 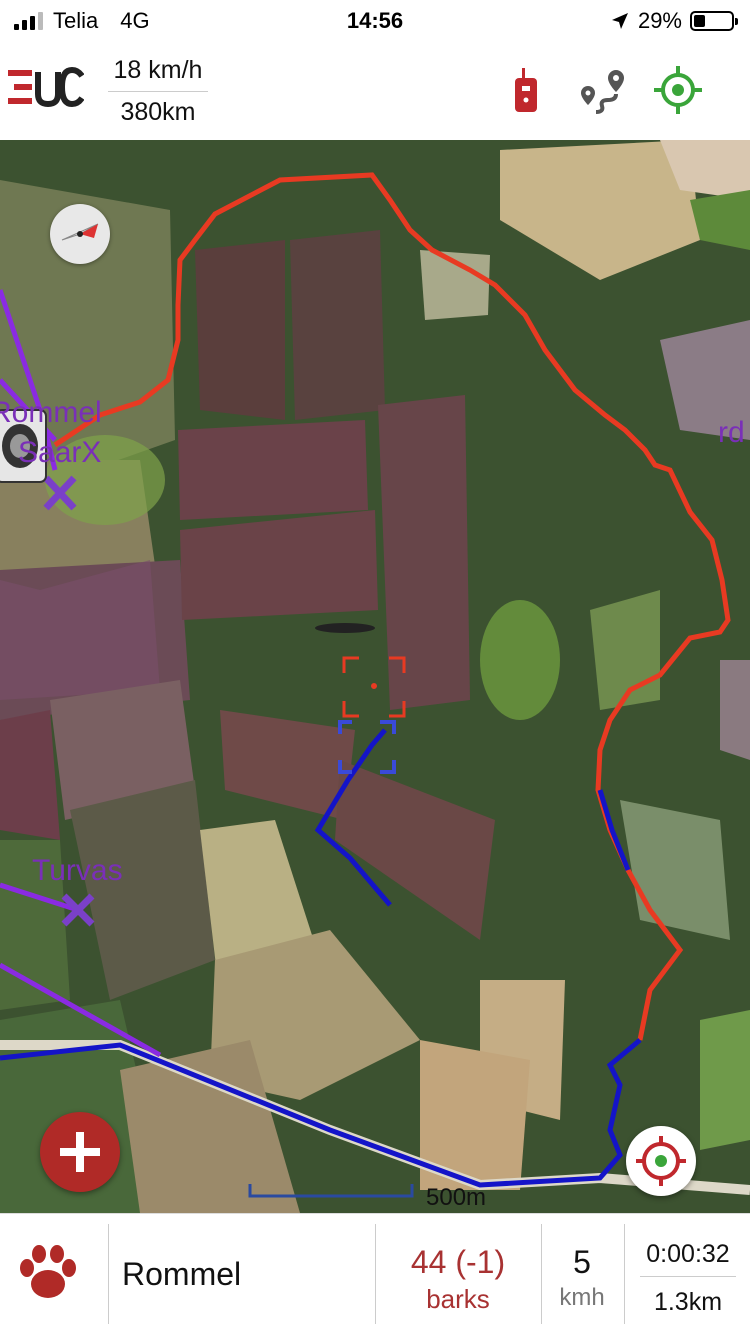 What do you see at coordinates (46, 87) in the screenshot?
I see `euc-logo` at bounding box center [46, 87].